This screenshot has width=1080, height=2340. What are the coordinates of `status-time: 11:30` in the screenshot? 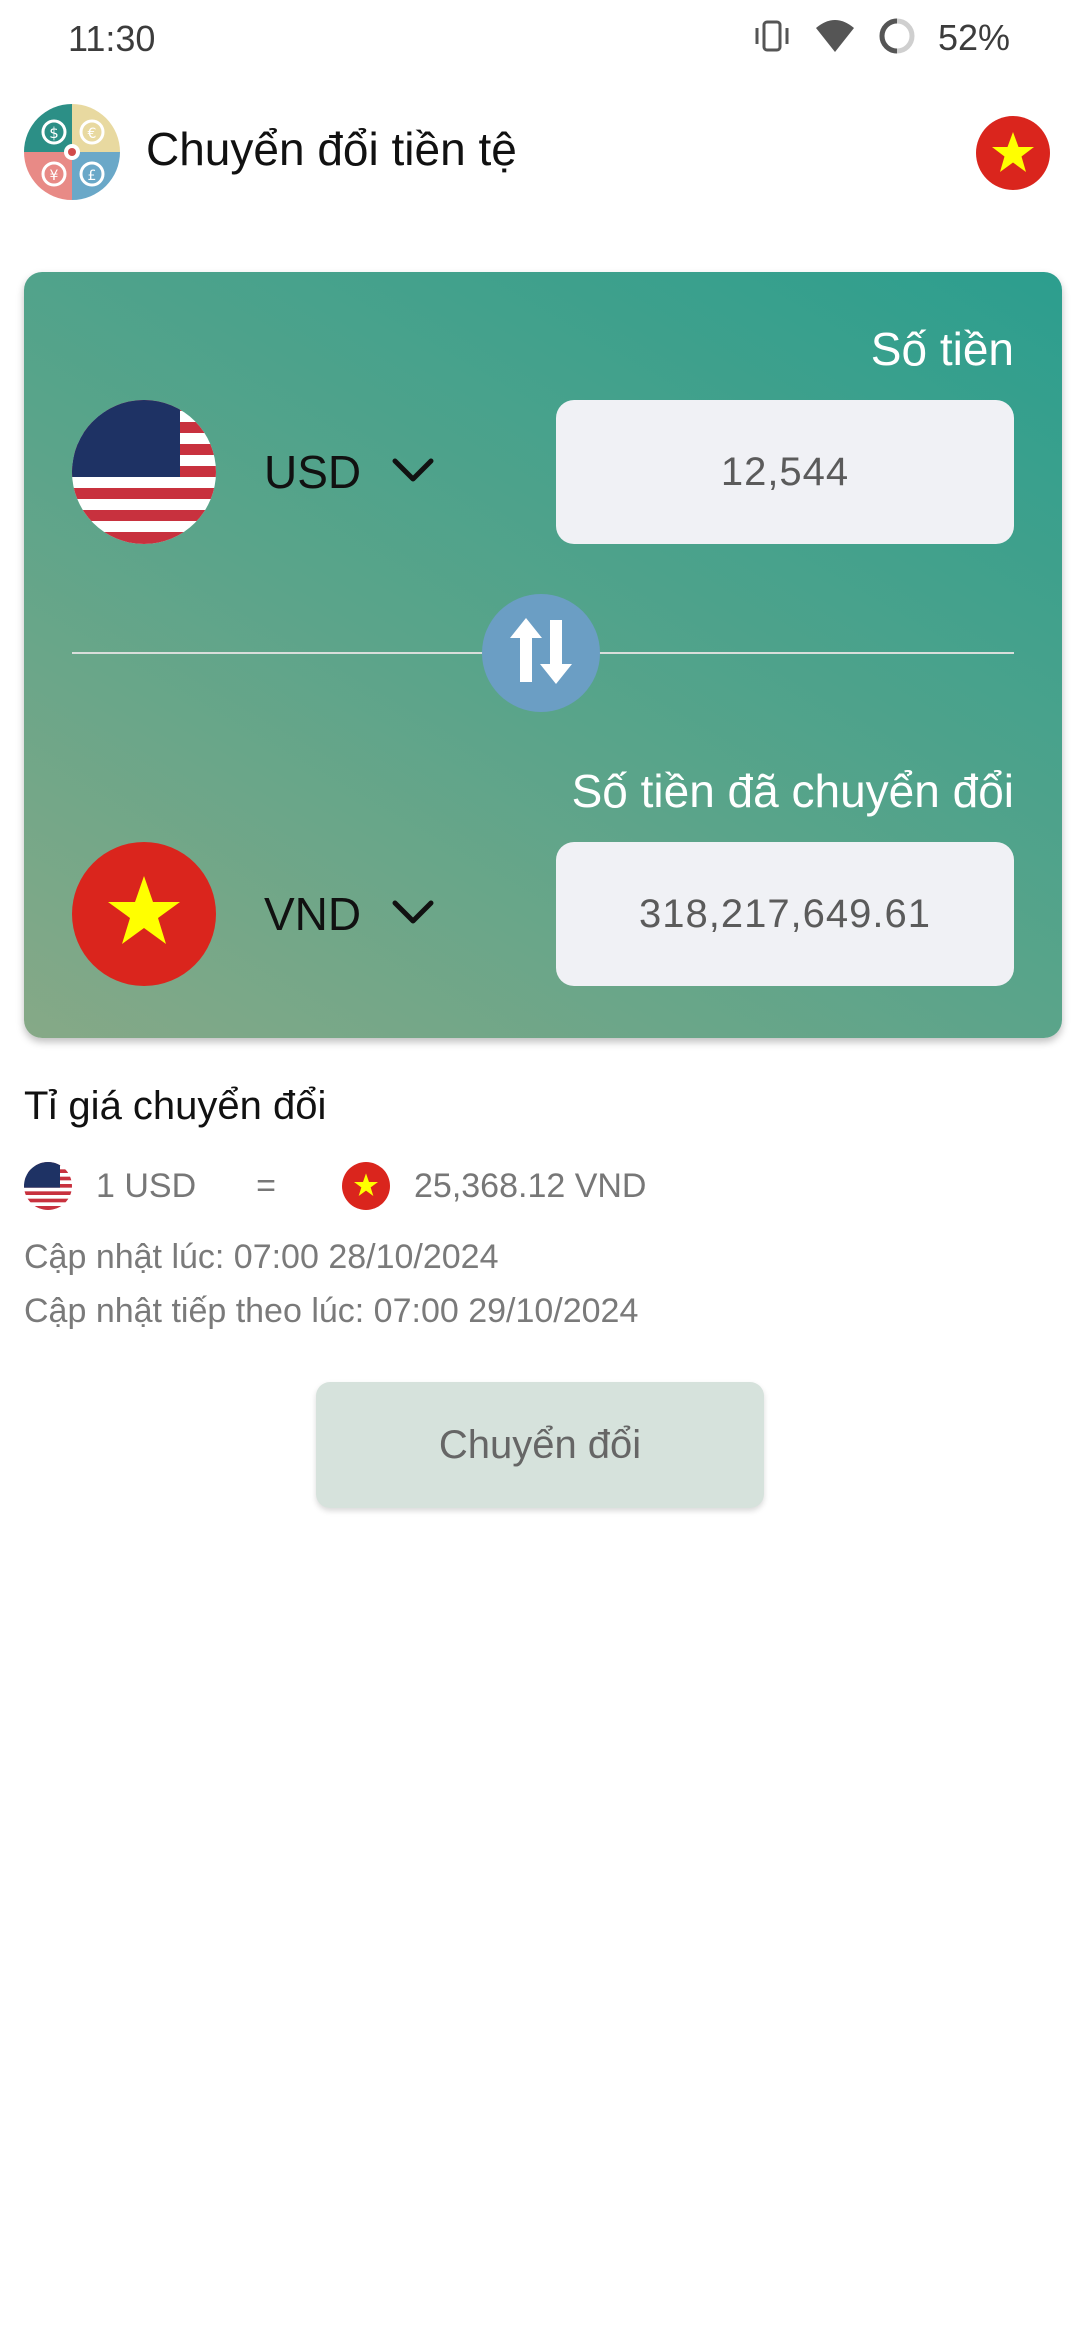 It's located at (112, 38).